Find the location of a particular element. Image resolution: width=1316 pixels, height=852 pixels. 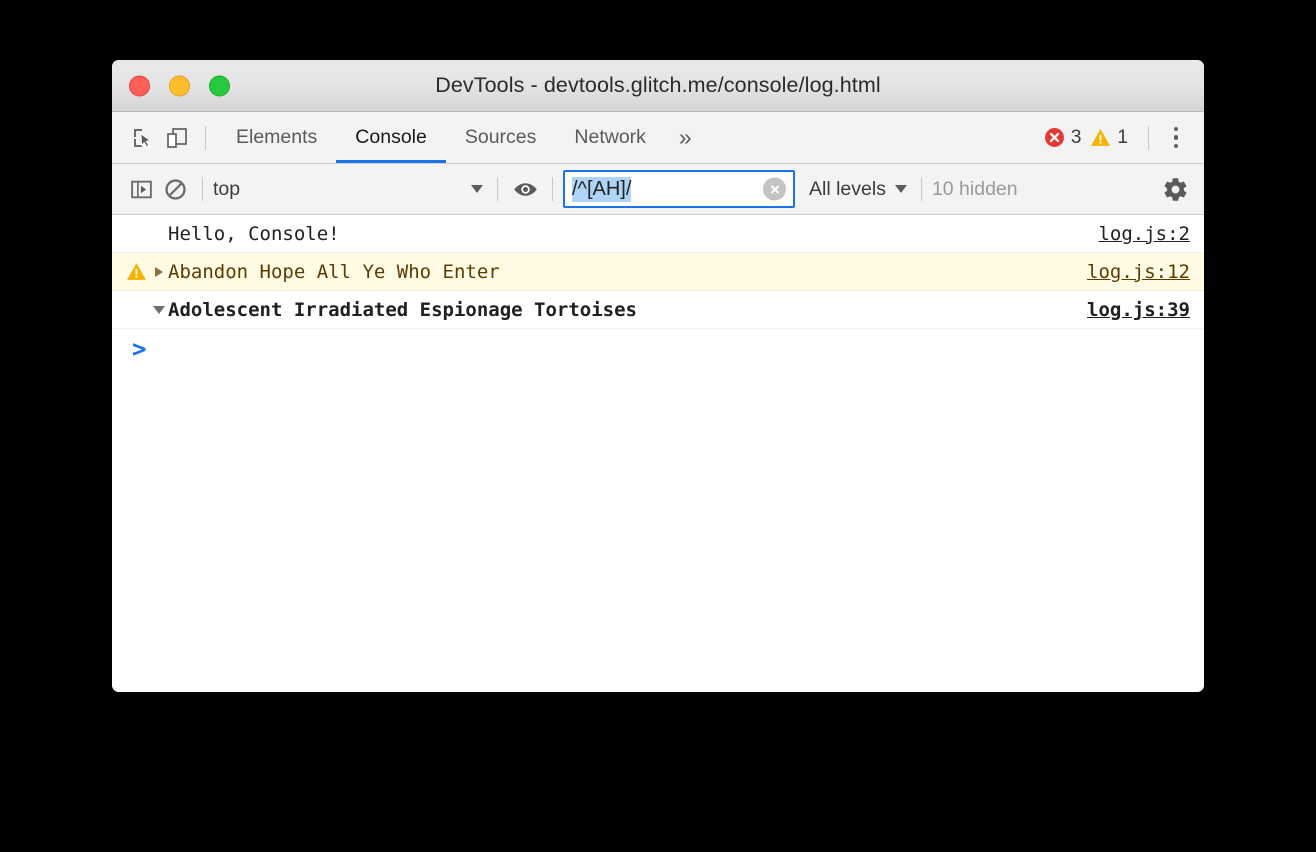

eye-icon is located at coordinates (525, 189).